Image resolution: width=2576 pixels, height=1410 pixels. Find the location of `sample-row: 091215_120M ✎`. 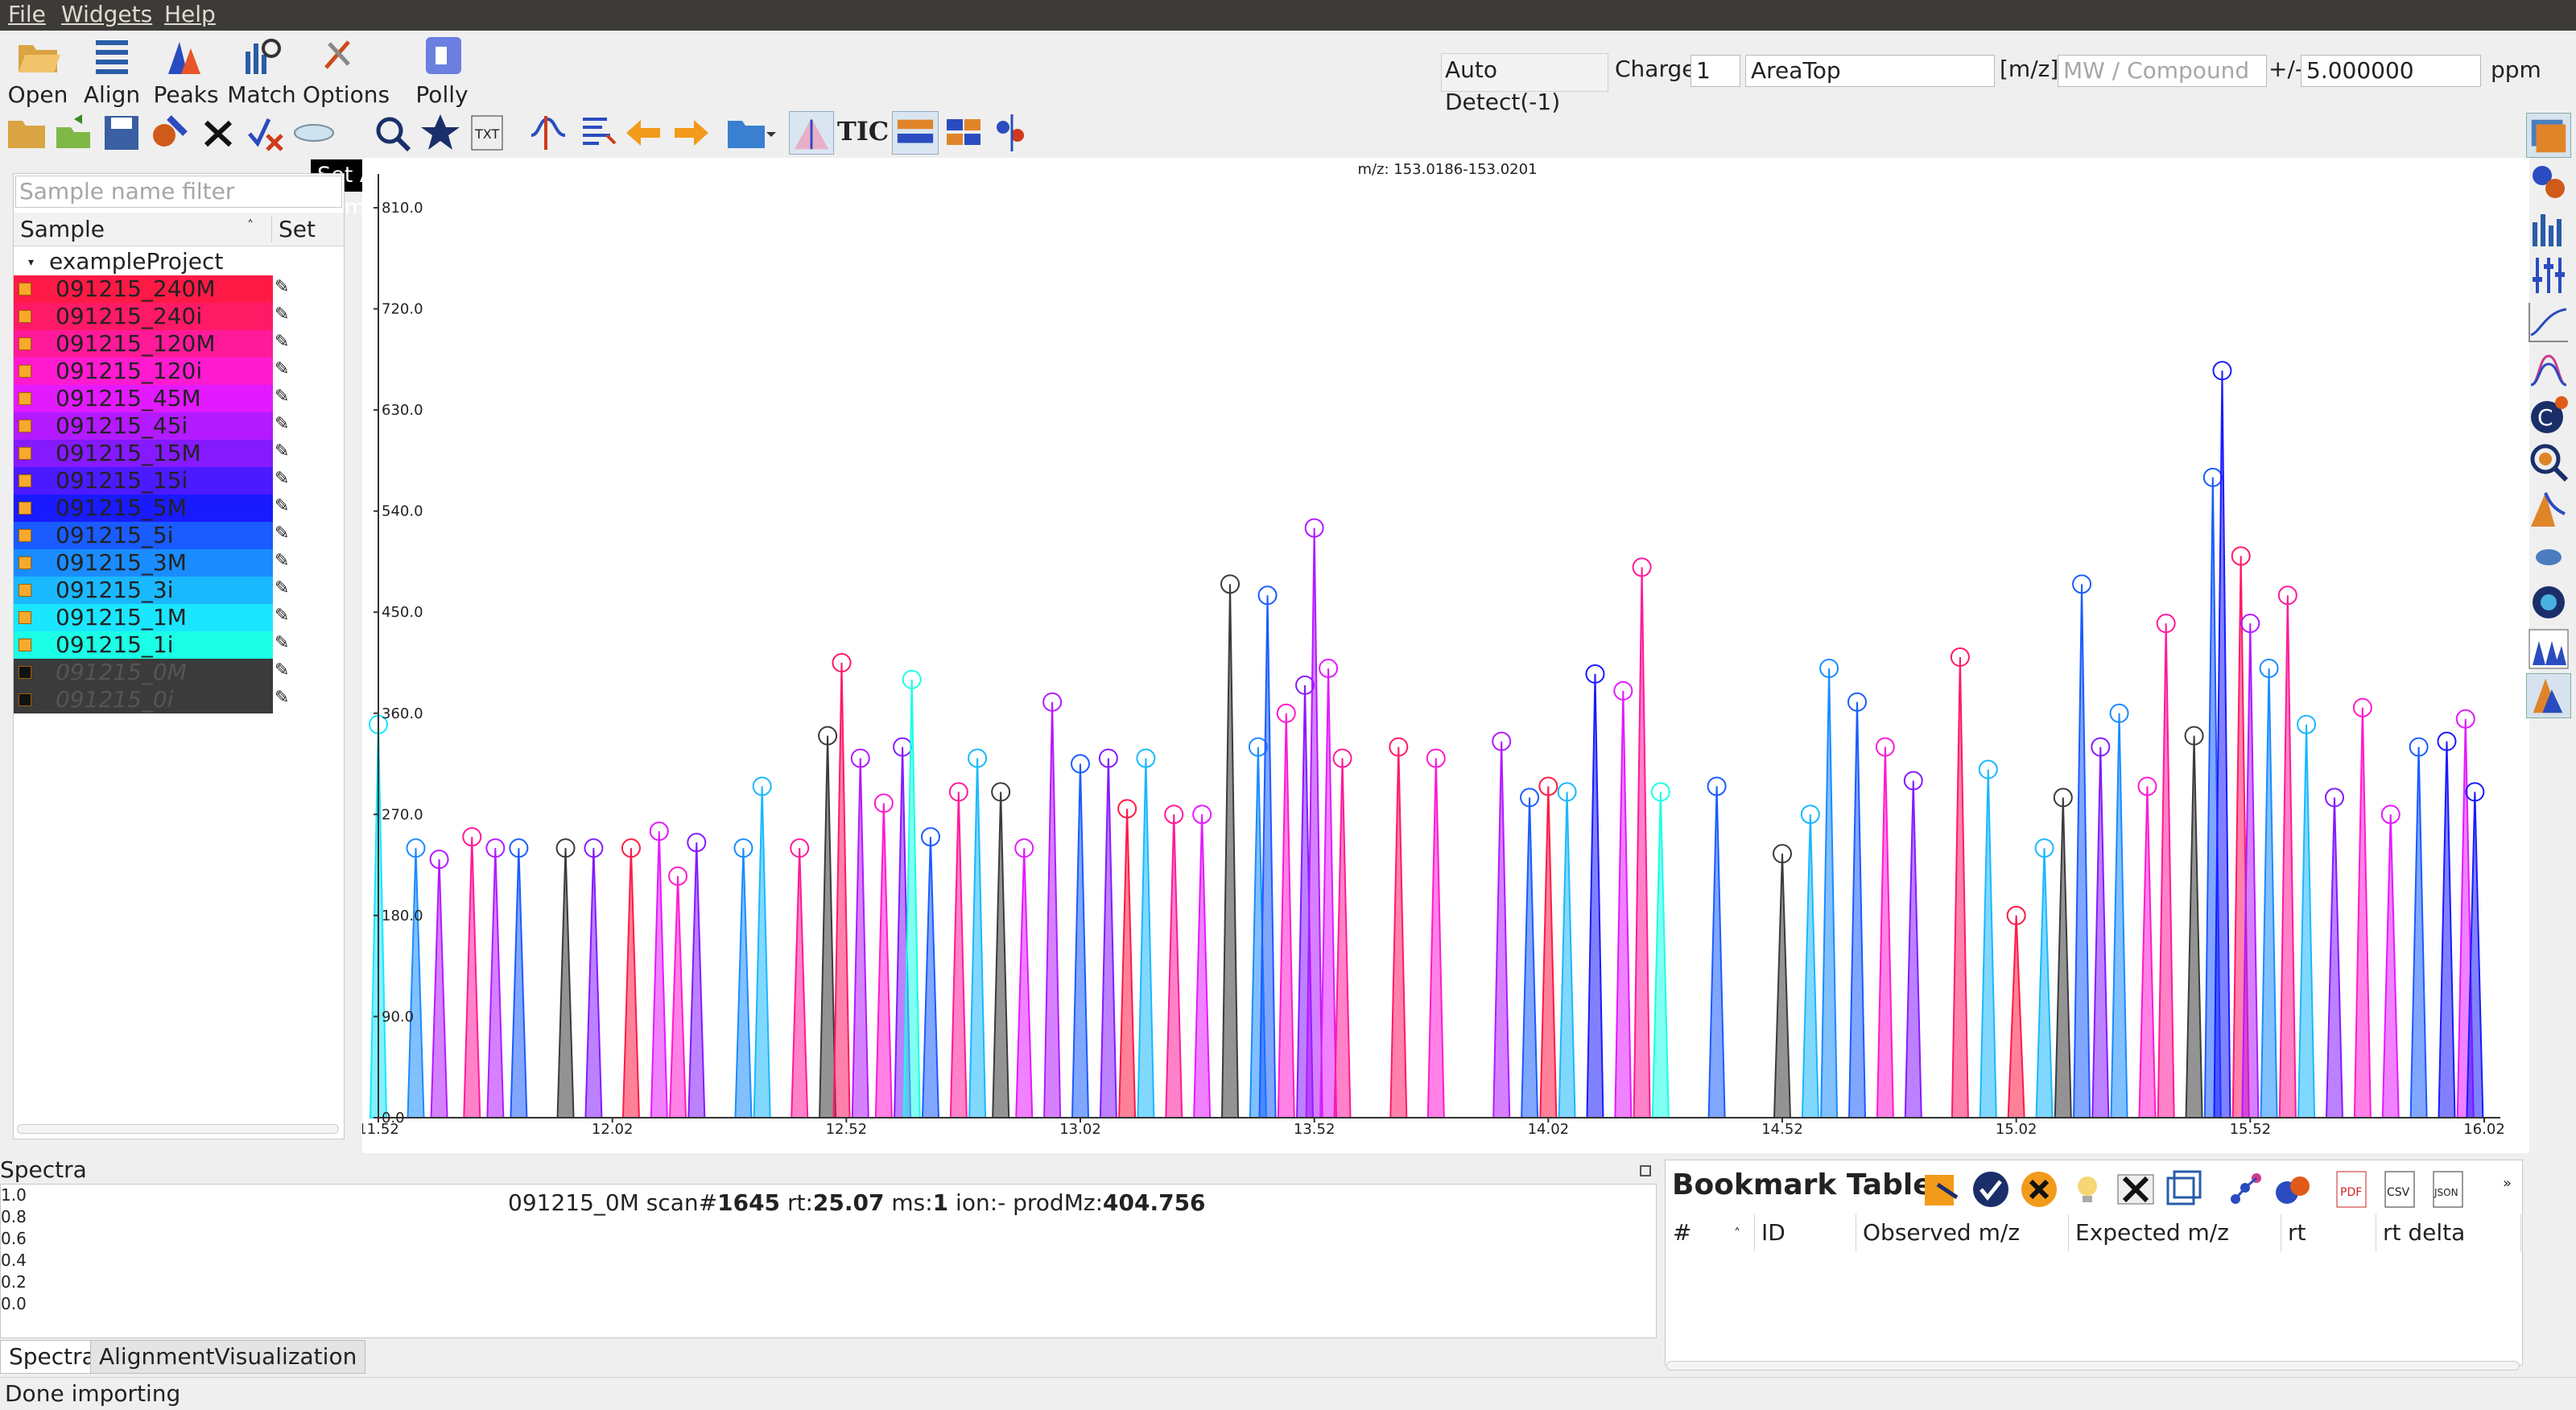

sample-row: 091215_120M ✎ is located at coordinates (145, 344).